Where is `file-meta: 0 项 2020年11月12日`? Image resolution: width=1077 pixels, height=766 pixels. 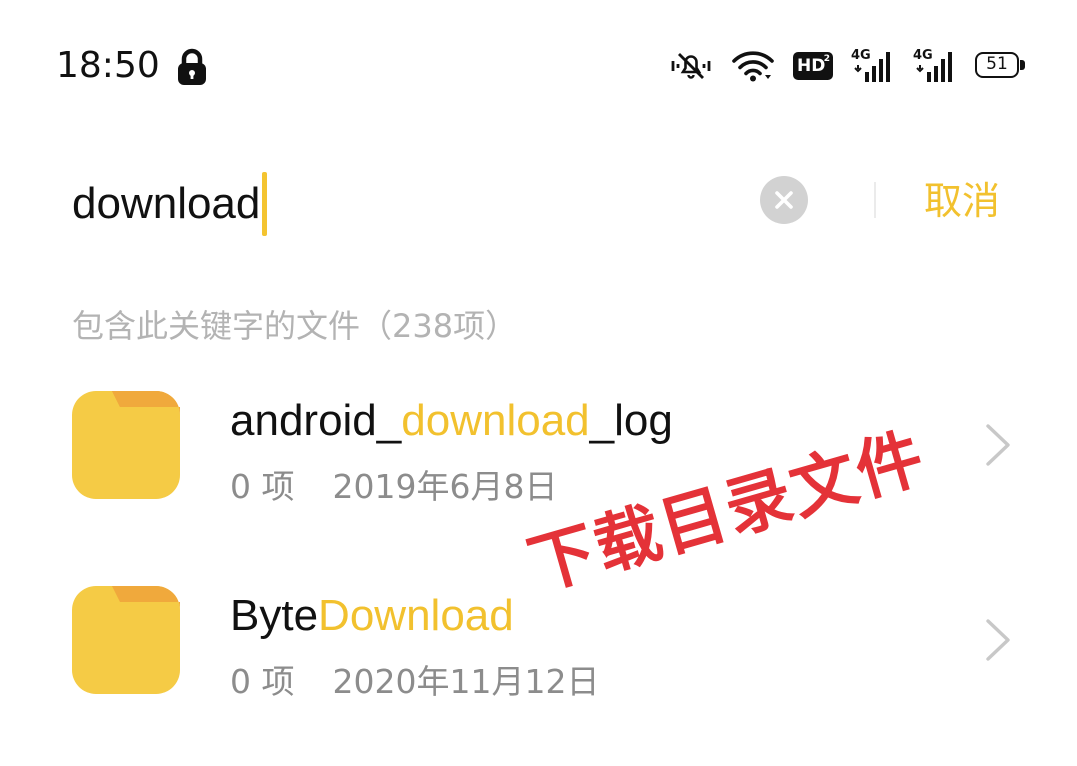
file-meta: 0 项 2020年11月12日 is located at coordinates (414, 682).